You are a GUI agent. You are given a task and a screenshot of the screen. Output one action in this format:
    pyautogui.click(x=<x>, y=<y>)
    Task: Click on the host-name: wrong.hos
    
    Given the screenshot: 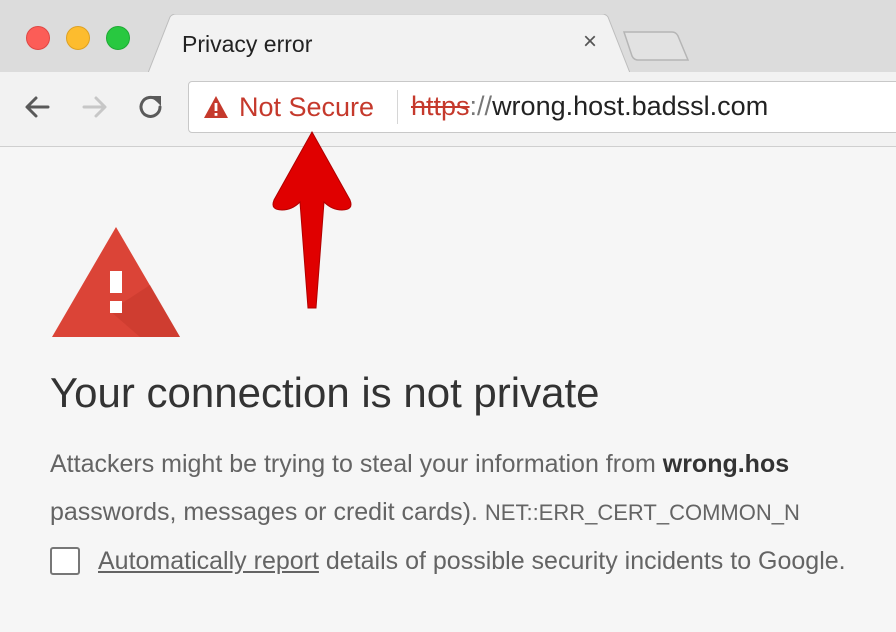 What is the action you would take?
    pyautogui.click(x=726, y=464)
    